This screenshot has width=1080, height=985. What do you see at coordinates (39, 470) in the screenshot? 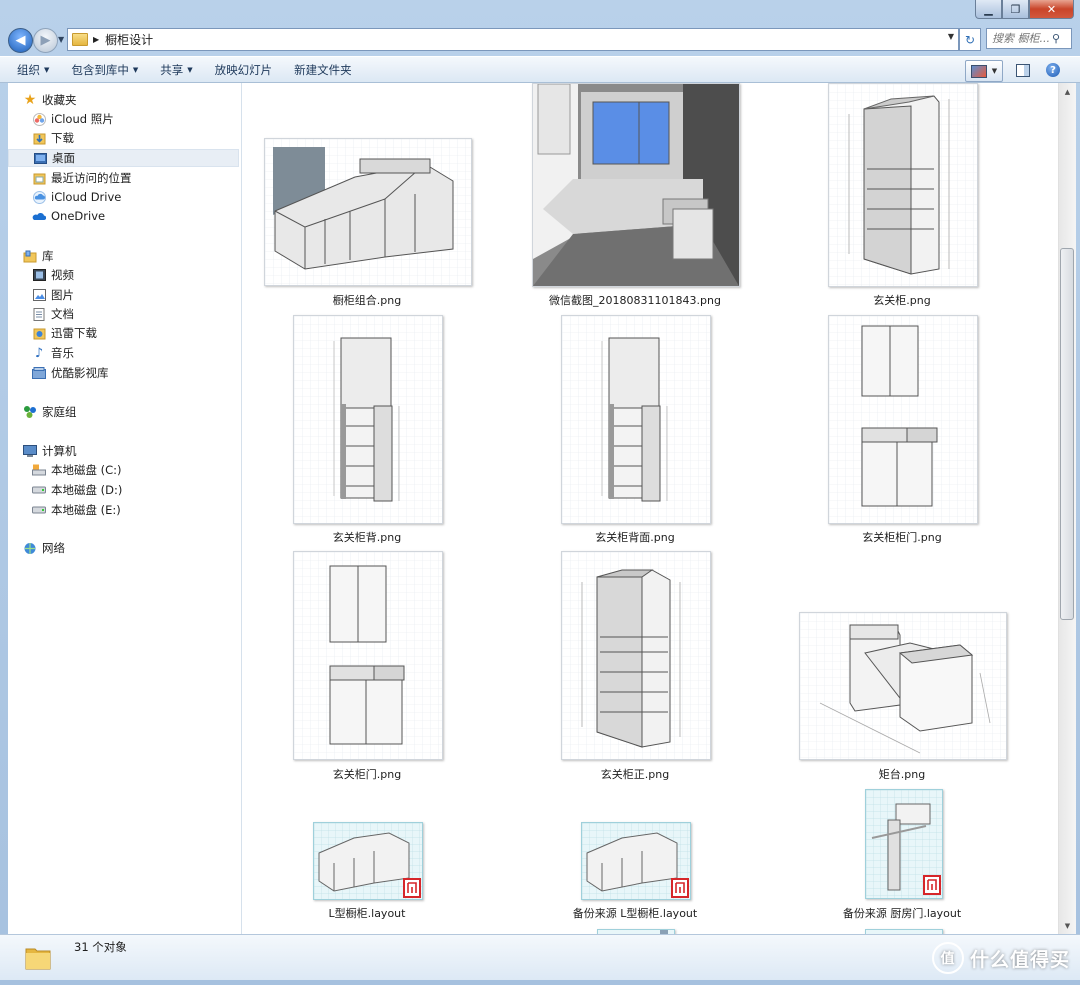
I see `system-drive-icon` at bounding box center [39, 470].